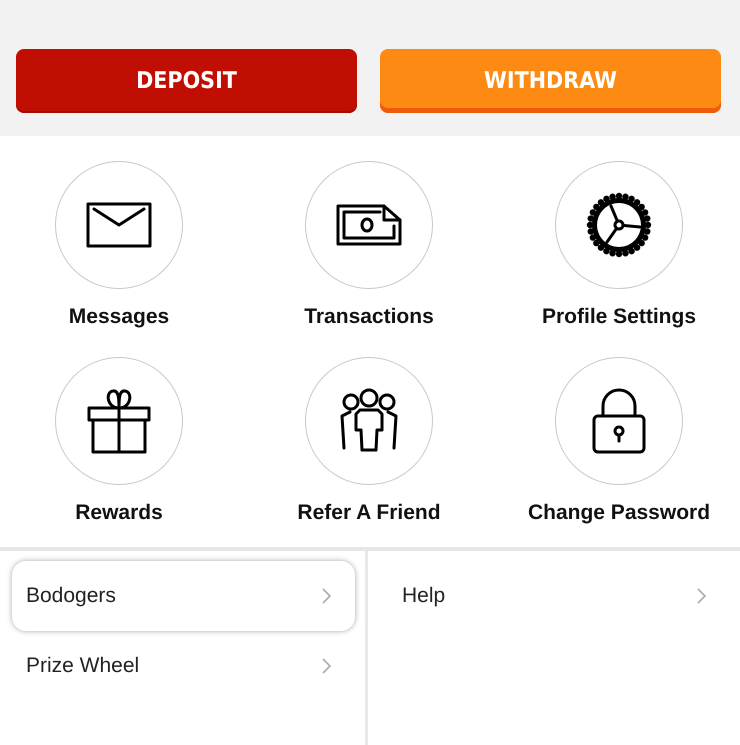 The image size is (740, 745). What do you see at coordinates (619, 317) in the screenshot?
I see `shortcut-label: Profile Settings` at bounding box center [619, 317].